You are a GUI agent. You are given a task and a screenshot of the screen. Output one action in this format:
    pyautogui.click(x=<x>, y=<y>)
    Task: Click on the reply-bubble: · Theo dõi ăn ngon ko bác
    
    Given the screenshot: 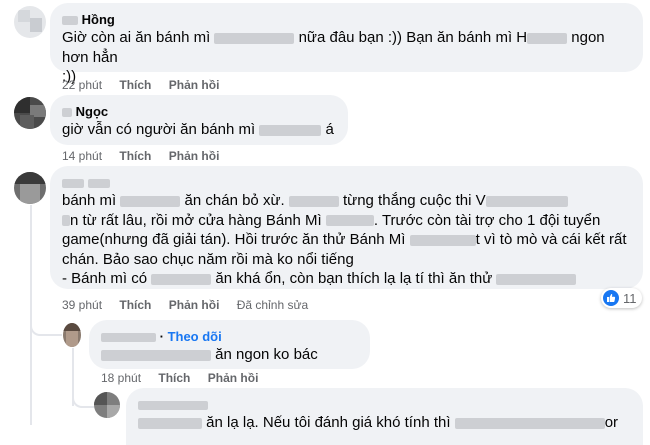 What is the action you would take?
    pyautogui.click(x=229, y=344)
    